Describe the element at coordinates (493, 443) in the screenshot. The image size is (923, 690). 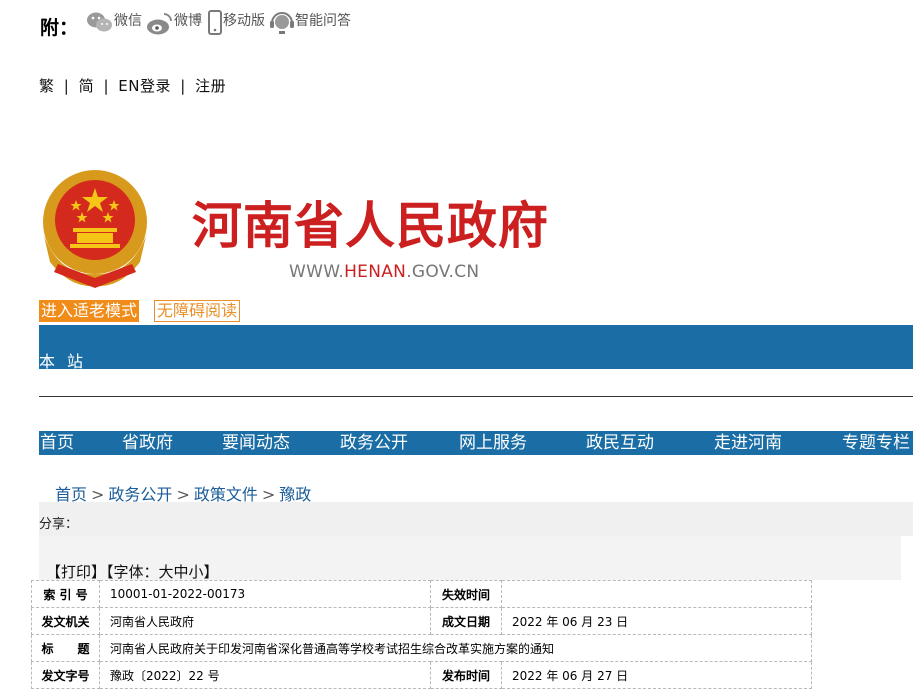
I see `nav-online-services: 网上服务` at that location.